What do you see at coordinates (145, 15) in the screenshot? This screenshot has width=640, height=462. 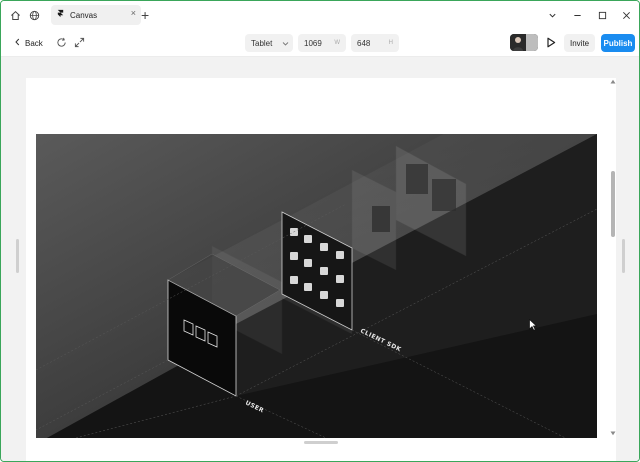 I see `new-tab-button: +` at bounding box center [145, 15].